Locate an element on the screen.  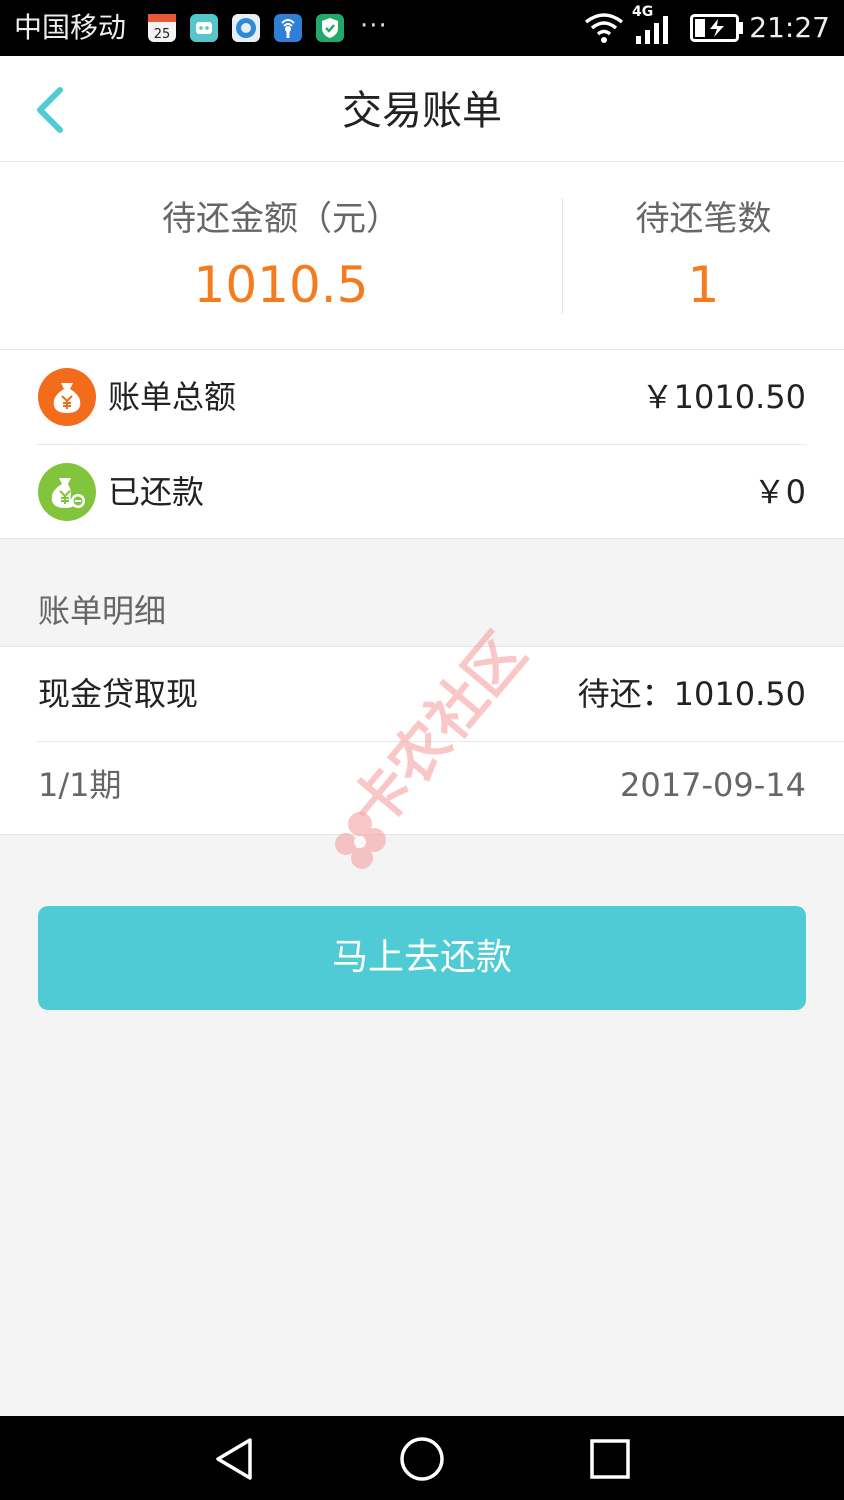
bill-detail-item: 现金贷取现 待还：1010.50 1/1期 2017-09-14 is located at coordinates (422, 740).